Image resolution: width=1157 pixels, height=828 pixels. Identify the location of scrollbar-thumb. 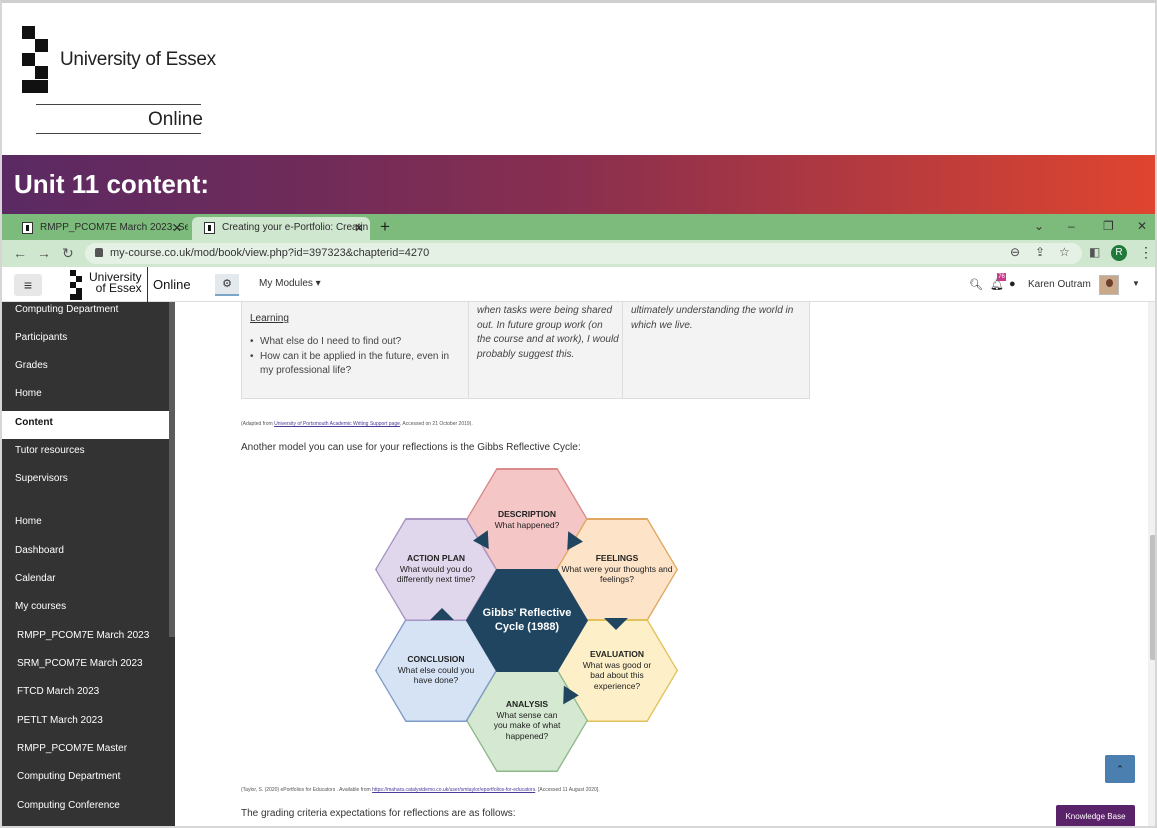
(1152, 597).